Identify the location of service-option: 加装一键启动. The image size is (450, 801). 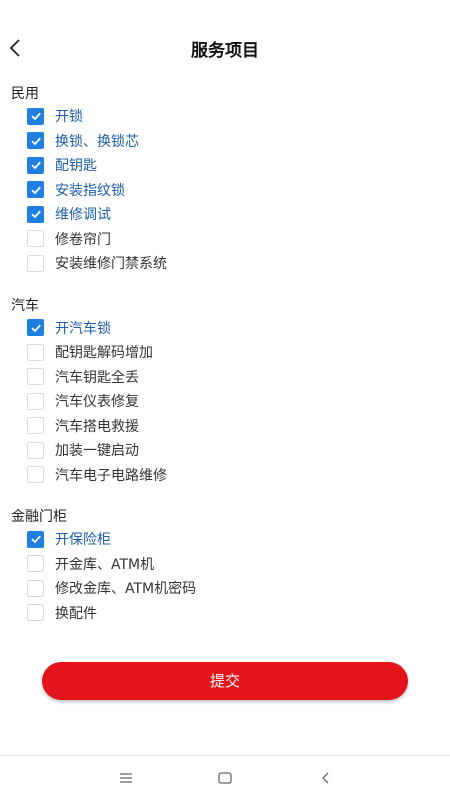
(238, 450).